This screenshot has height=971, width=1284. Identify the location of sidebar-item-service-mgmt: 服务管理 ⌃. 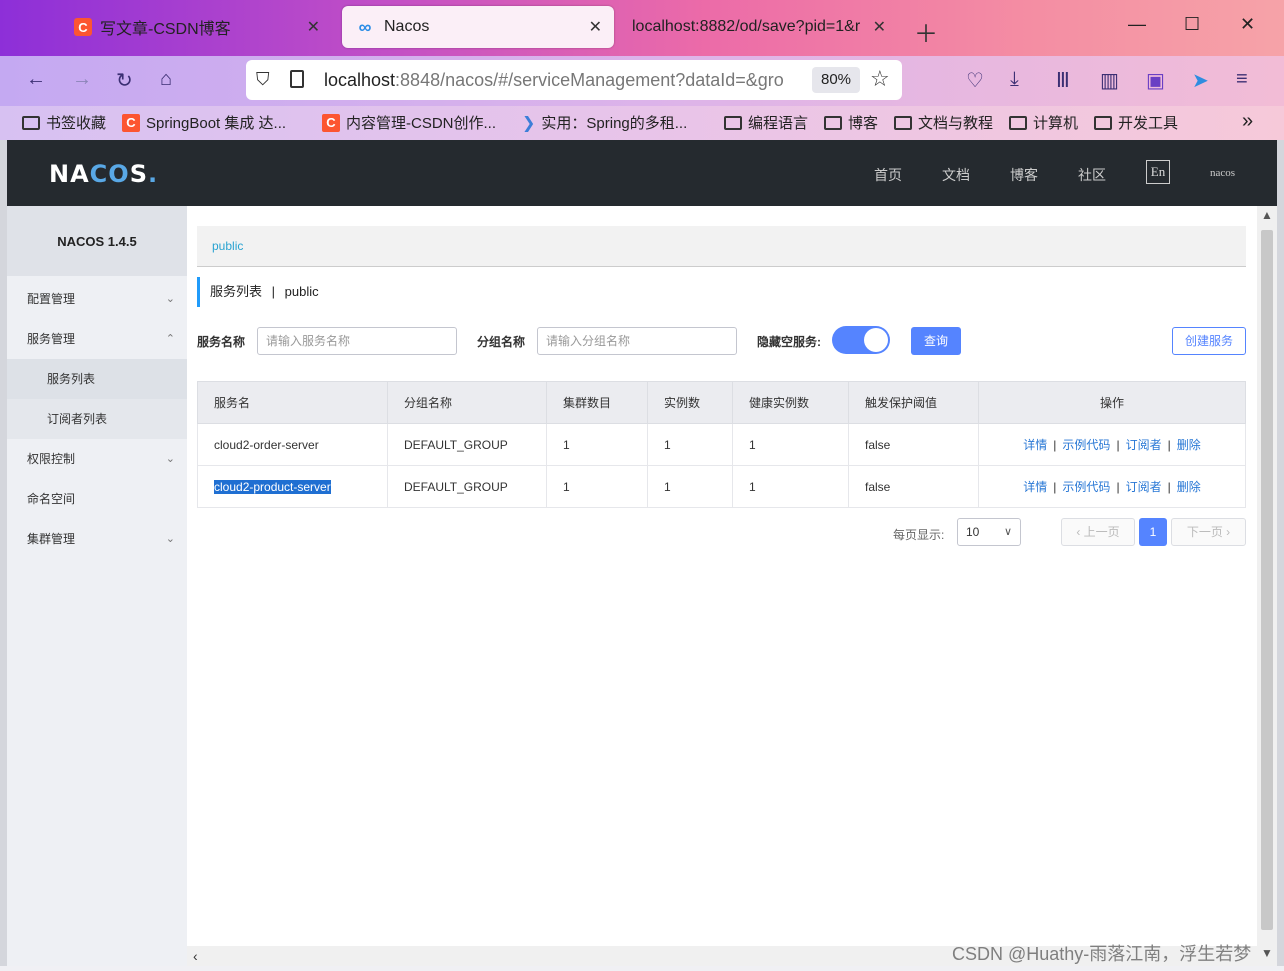
(97, 339).